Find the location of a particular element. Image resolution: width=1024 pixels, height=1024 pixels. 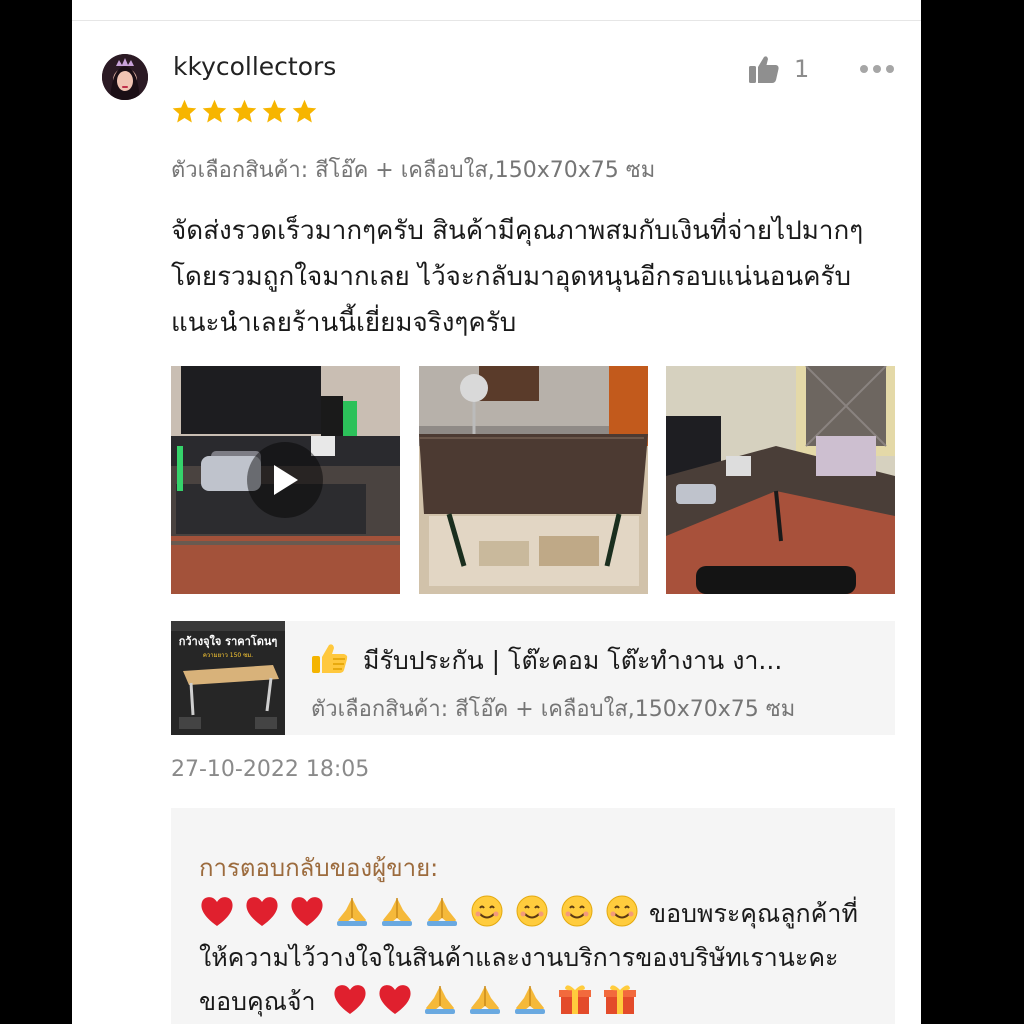

thumbs-up-emoji-icon is located at coordinates (330, 657).